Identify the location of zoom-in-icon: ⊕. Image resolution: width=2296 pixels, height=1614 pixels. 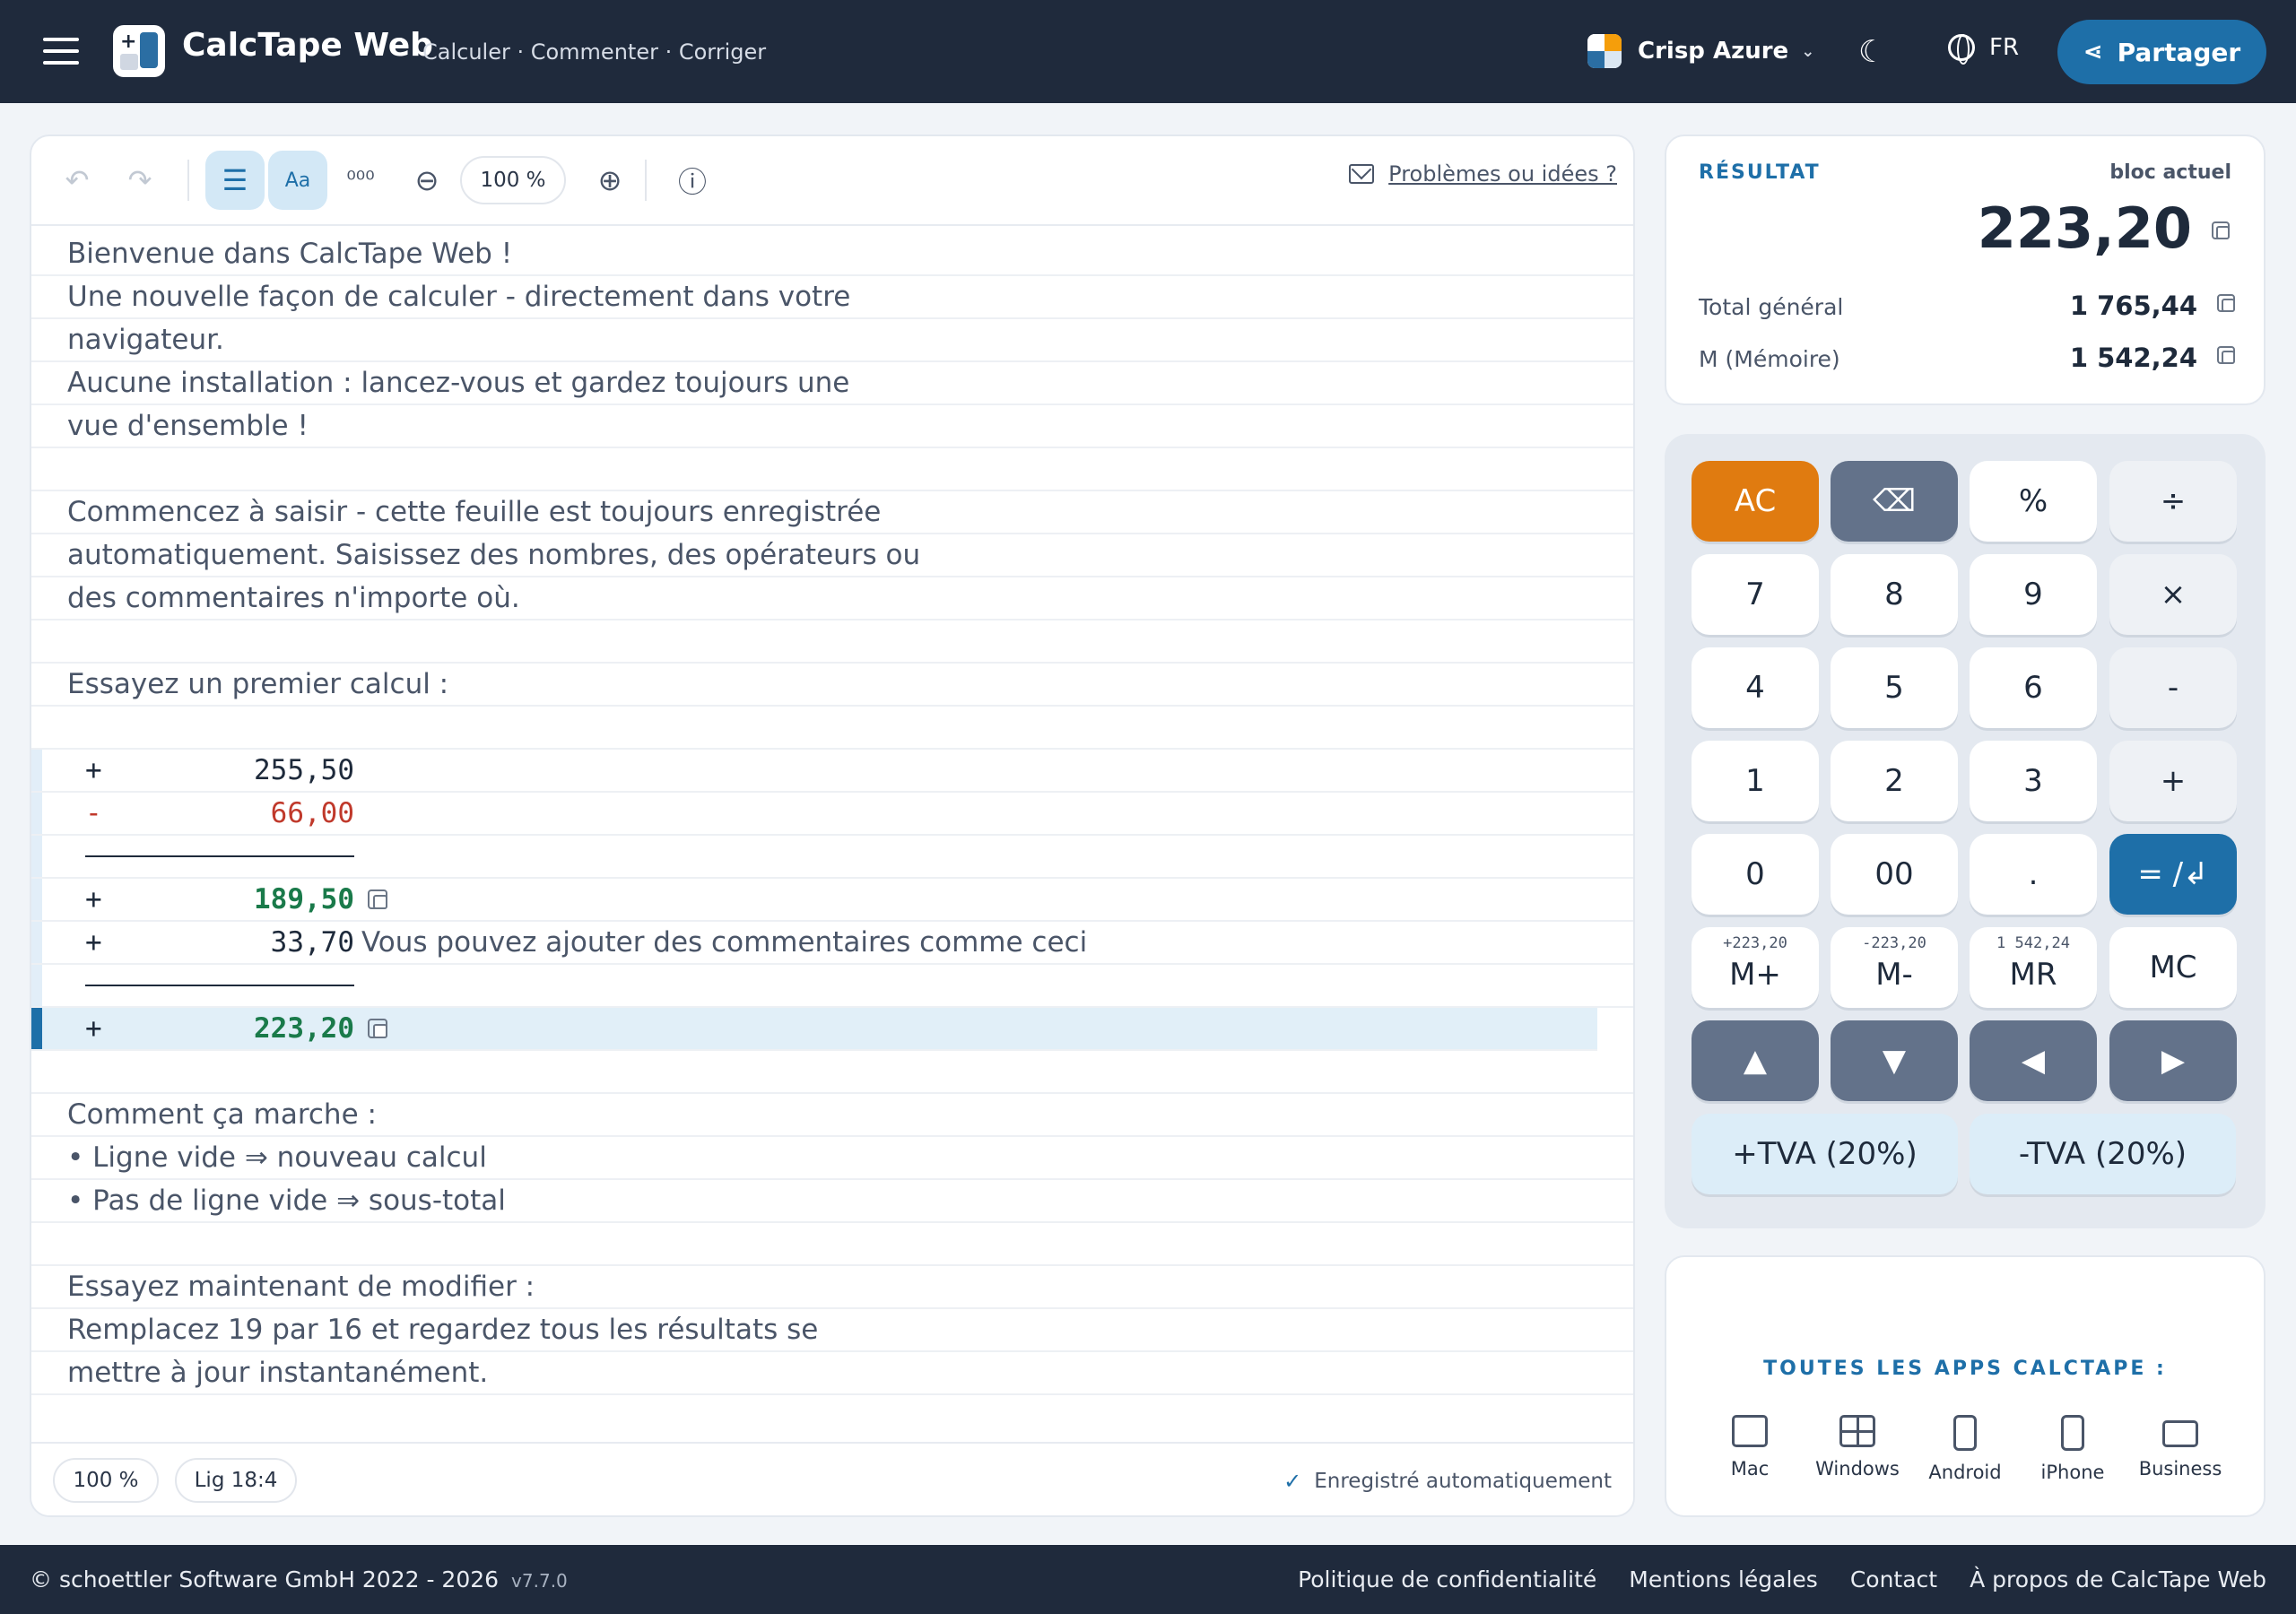
(609, 180).